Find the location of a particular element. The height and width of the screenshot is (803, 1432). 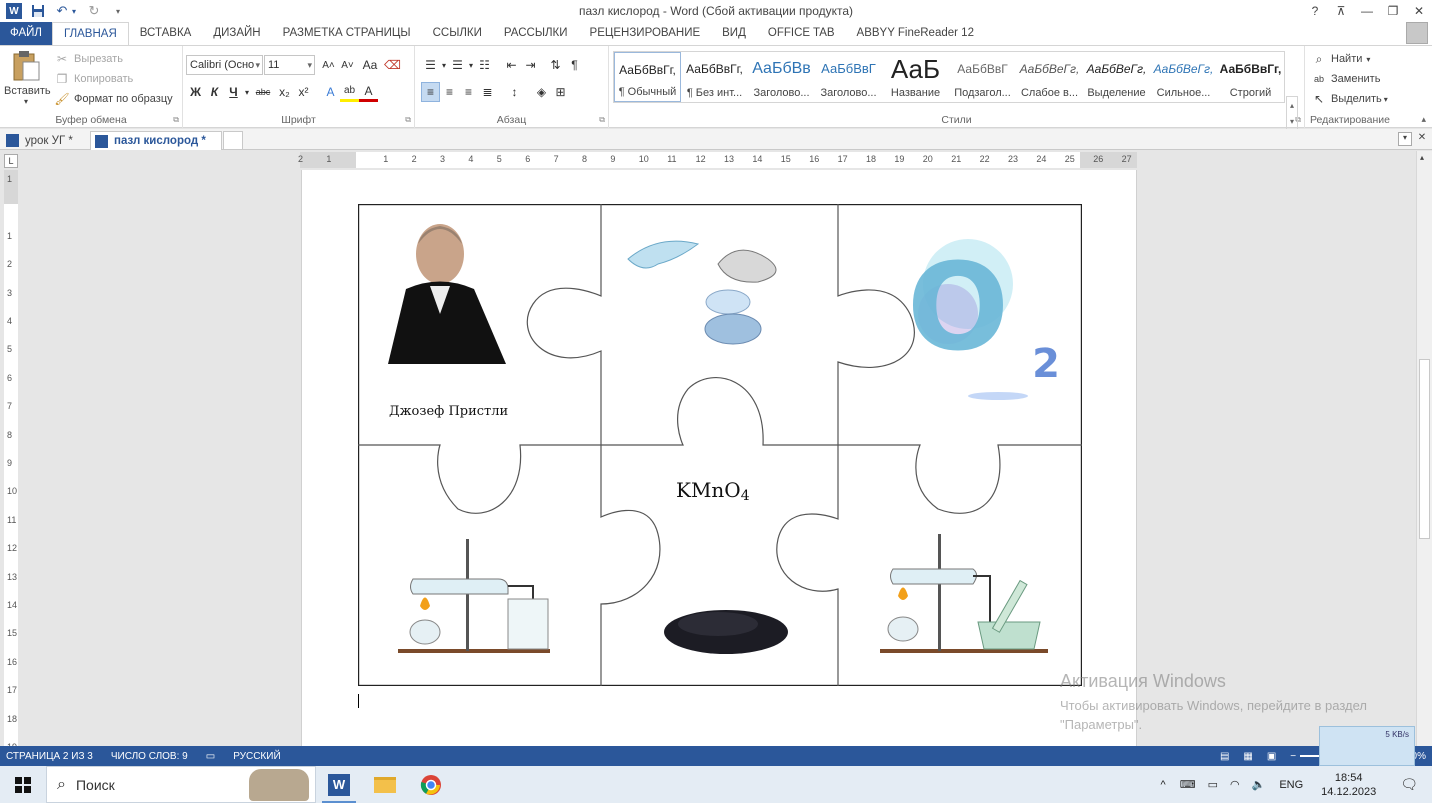

collapse-ribbon-icon: ▴ is located at coordinates (1423, 119).